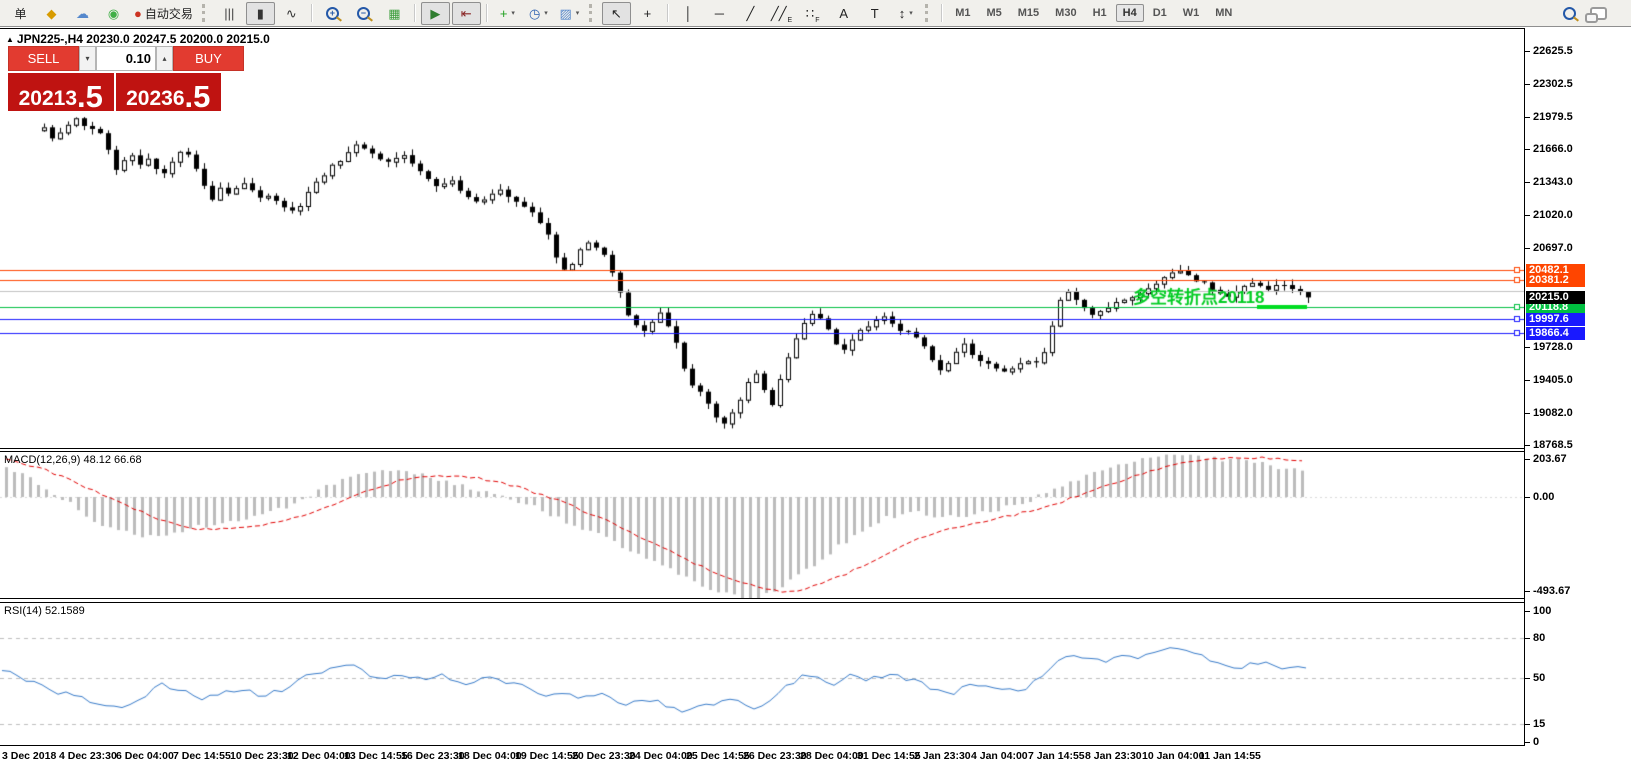 The image size is (1631, 772). Describe the element at coordinates (993, 13) in the screenshot. I see `timeframe-button-m5: M5` at that location.